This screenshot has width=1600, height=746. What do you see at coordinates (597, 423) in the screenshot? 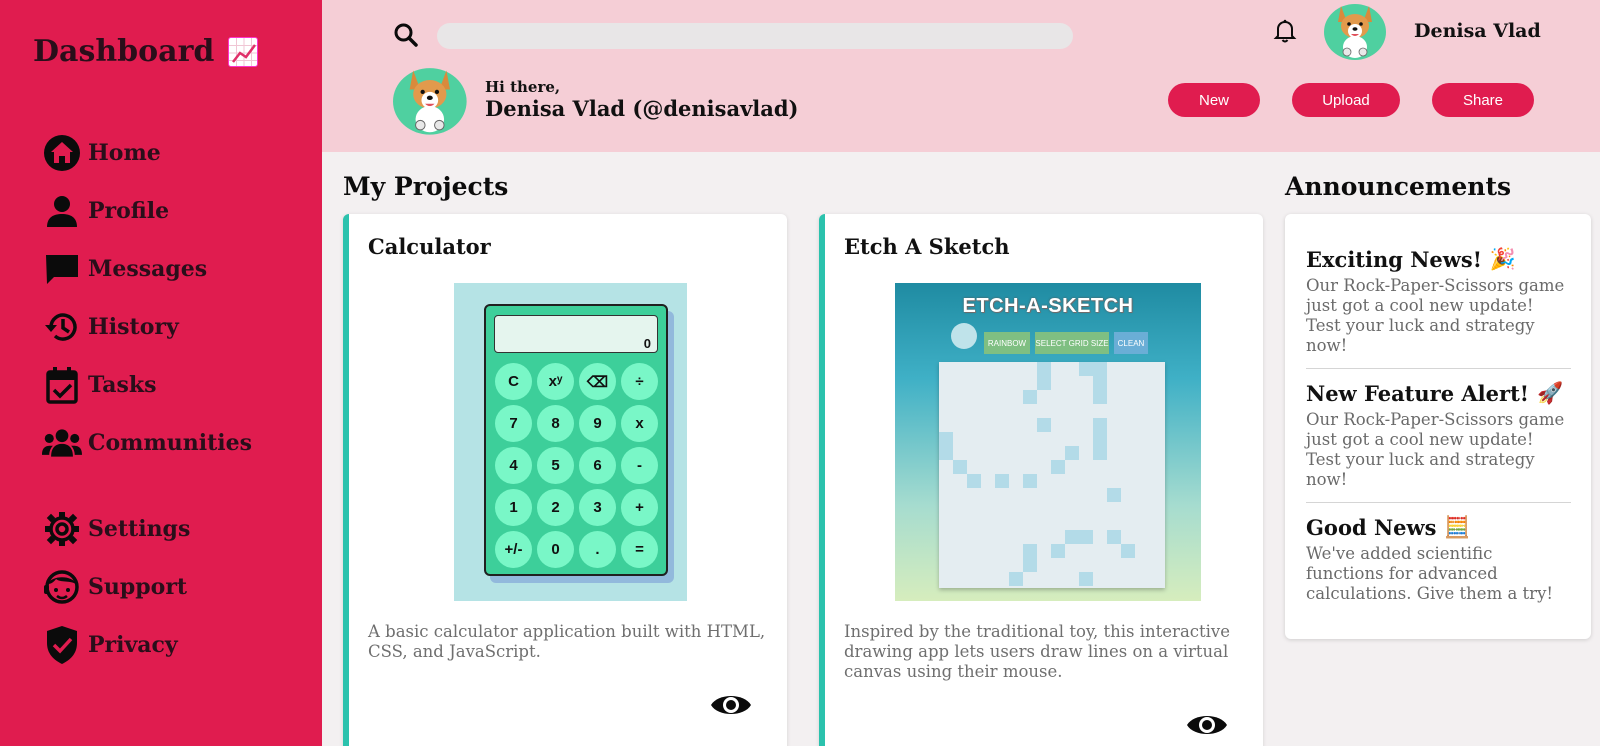
I see `calc-key: 9` at bounding box center [597, 423].